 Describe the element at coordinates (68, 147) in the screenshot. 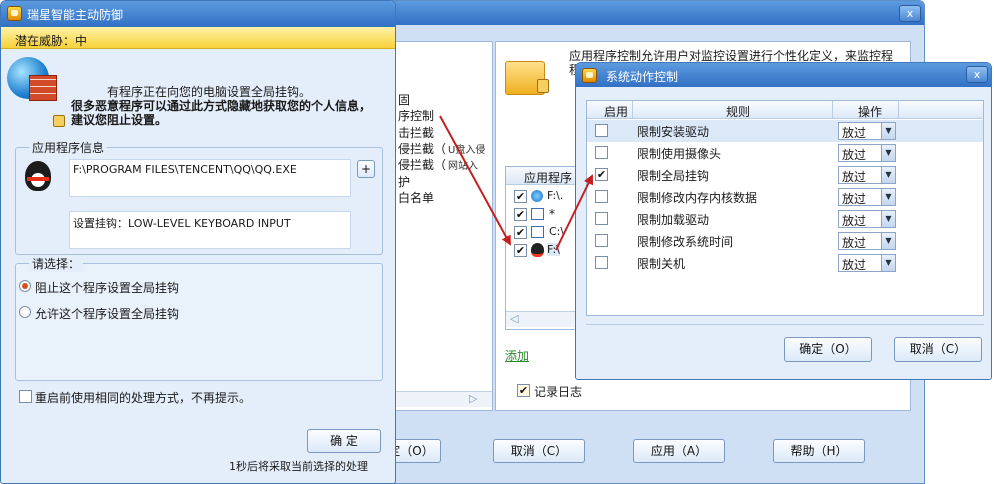

I see `program-info-label: 应用程序信息` at that location.